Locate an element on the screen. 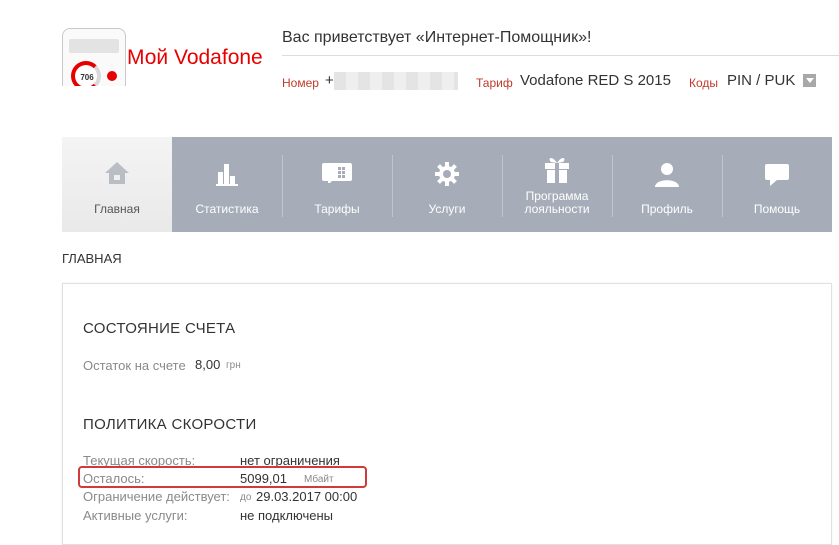 This screenshot has width=839, height=545. welcome-message: Вас приветствует «Интернет-Помощник»! is located at coordinates (437, 37).